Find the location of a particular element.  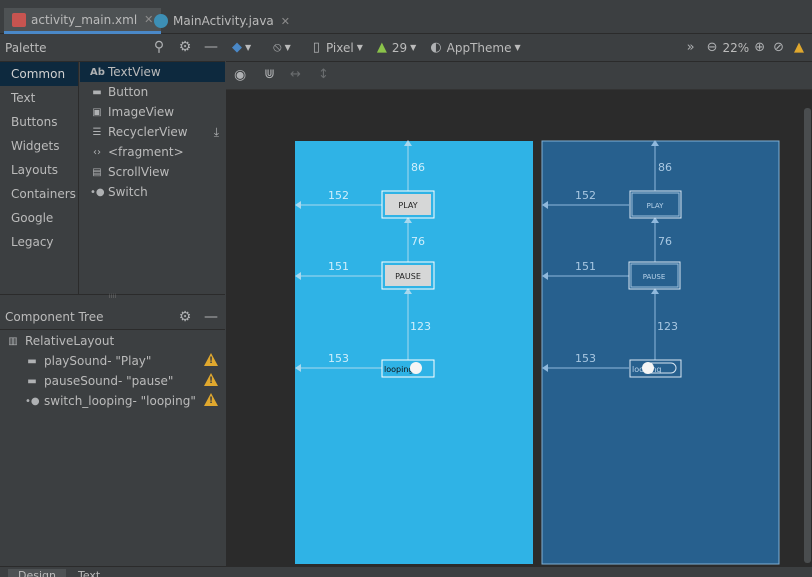

eye-icon: ◉ is located at coordinates (240, 75).